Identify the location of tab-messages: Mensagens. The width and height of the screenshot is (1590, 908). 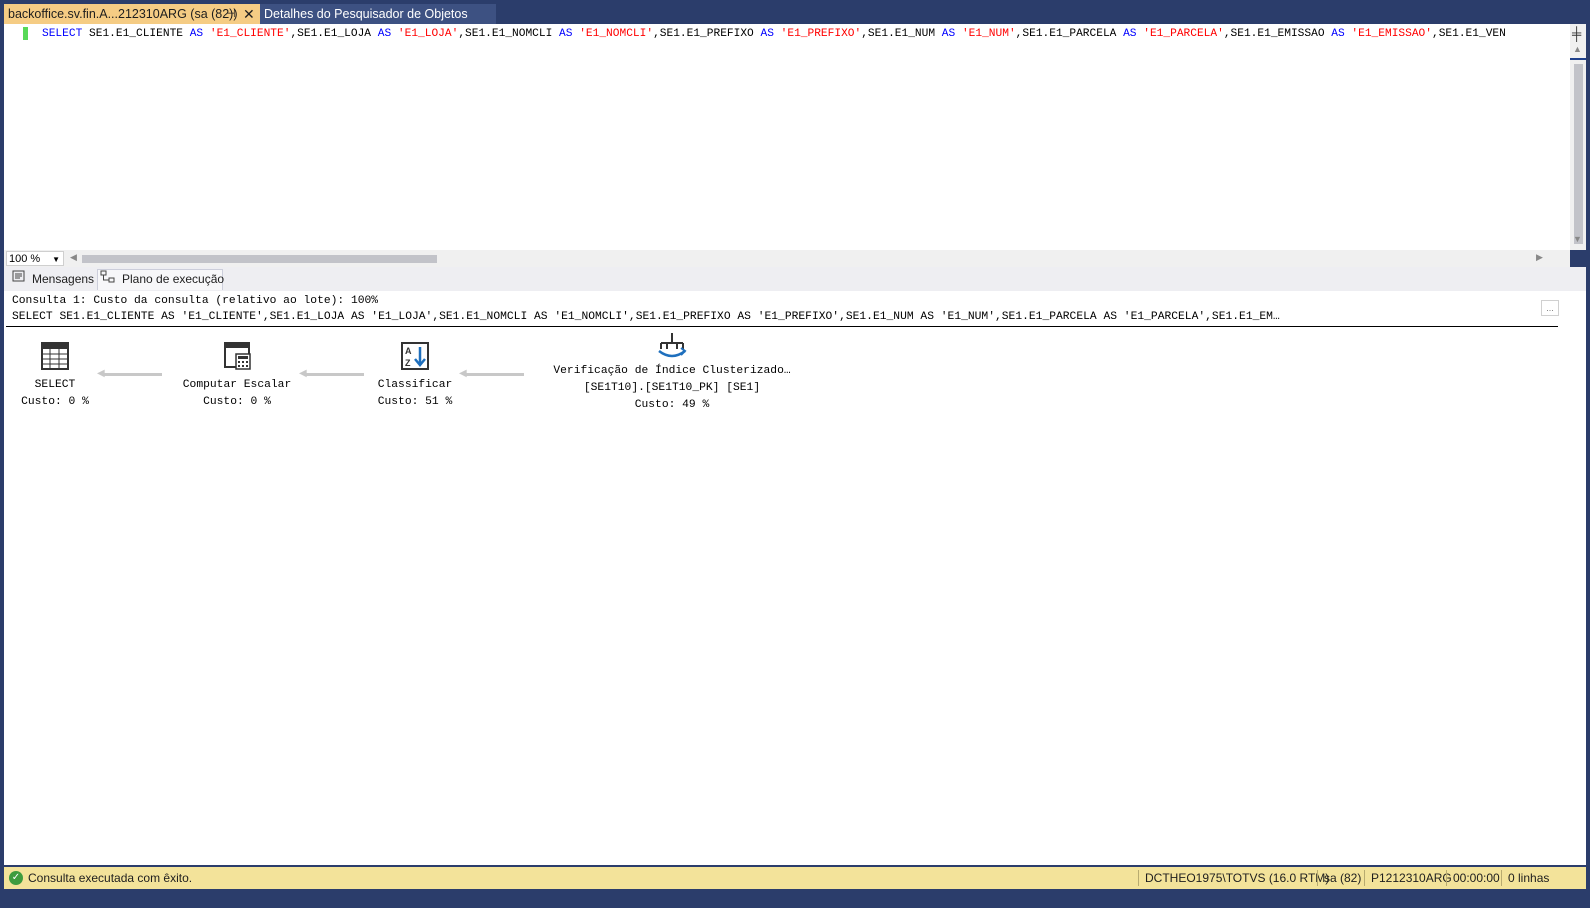
(52, 279).